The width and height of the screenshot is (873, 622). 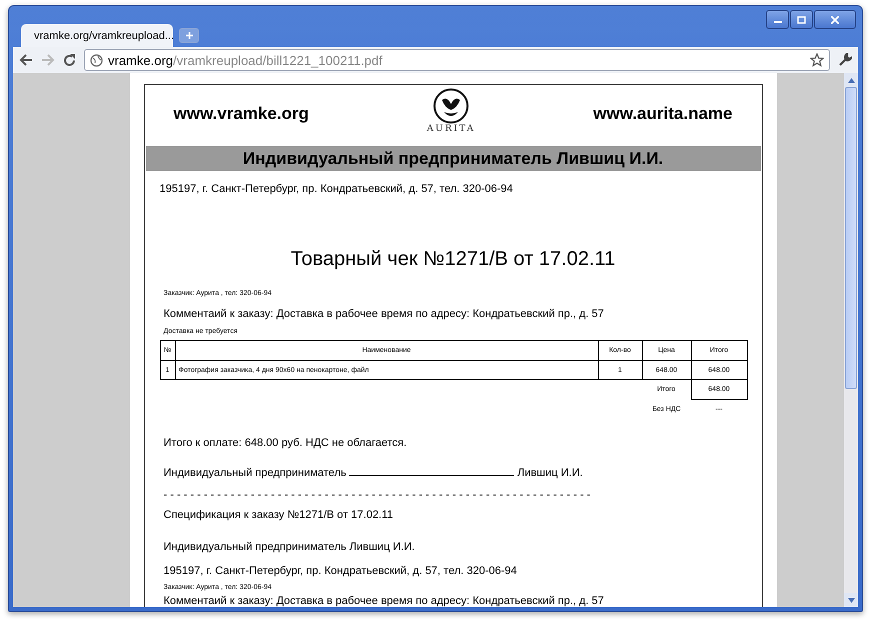 I want to click on new-tab-button, so click(x=189, y=35).